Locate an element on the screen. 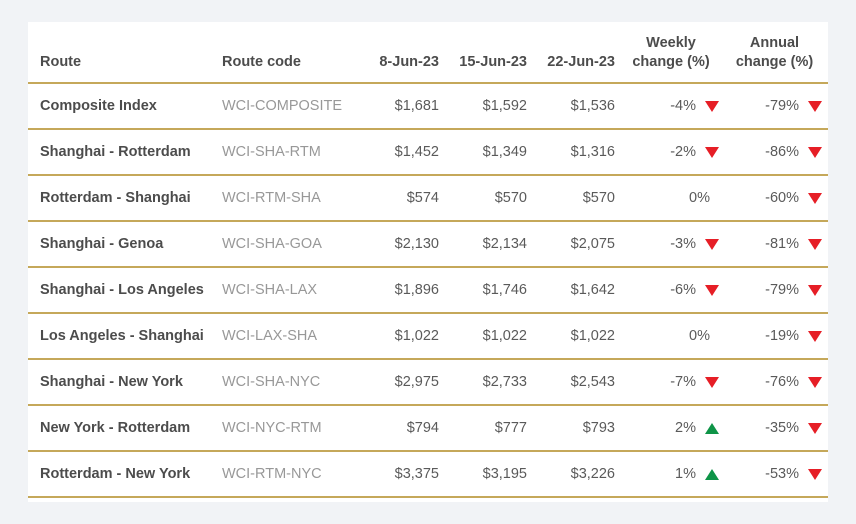  cell-rate-date-3: $793 is located at coordinates (577, 429).